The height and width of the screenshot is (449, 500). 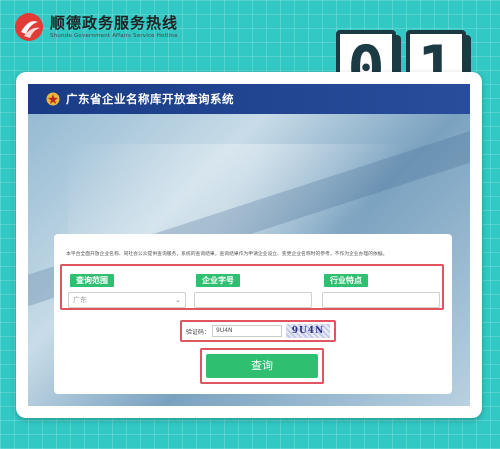 What do you see at coordinates (247, 331) in the screenshot?
I see `captcha-input: 9U4N` at bounding box center [247, 331].